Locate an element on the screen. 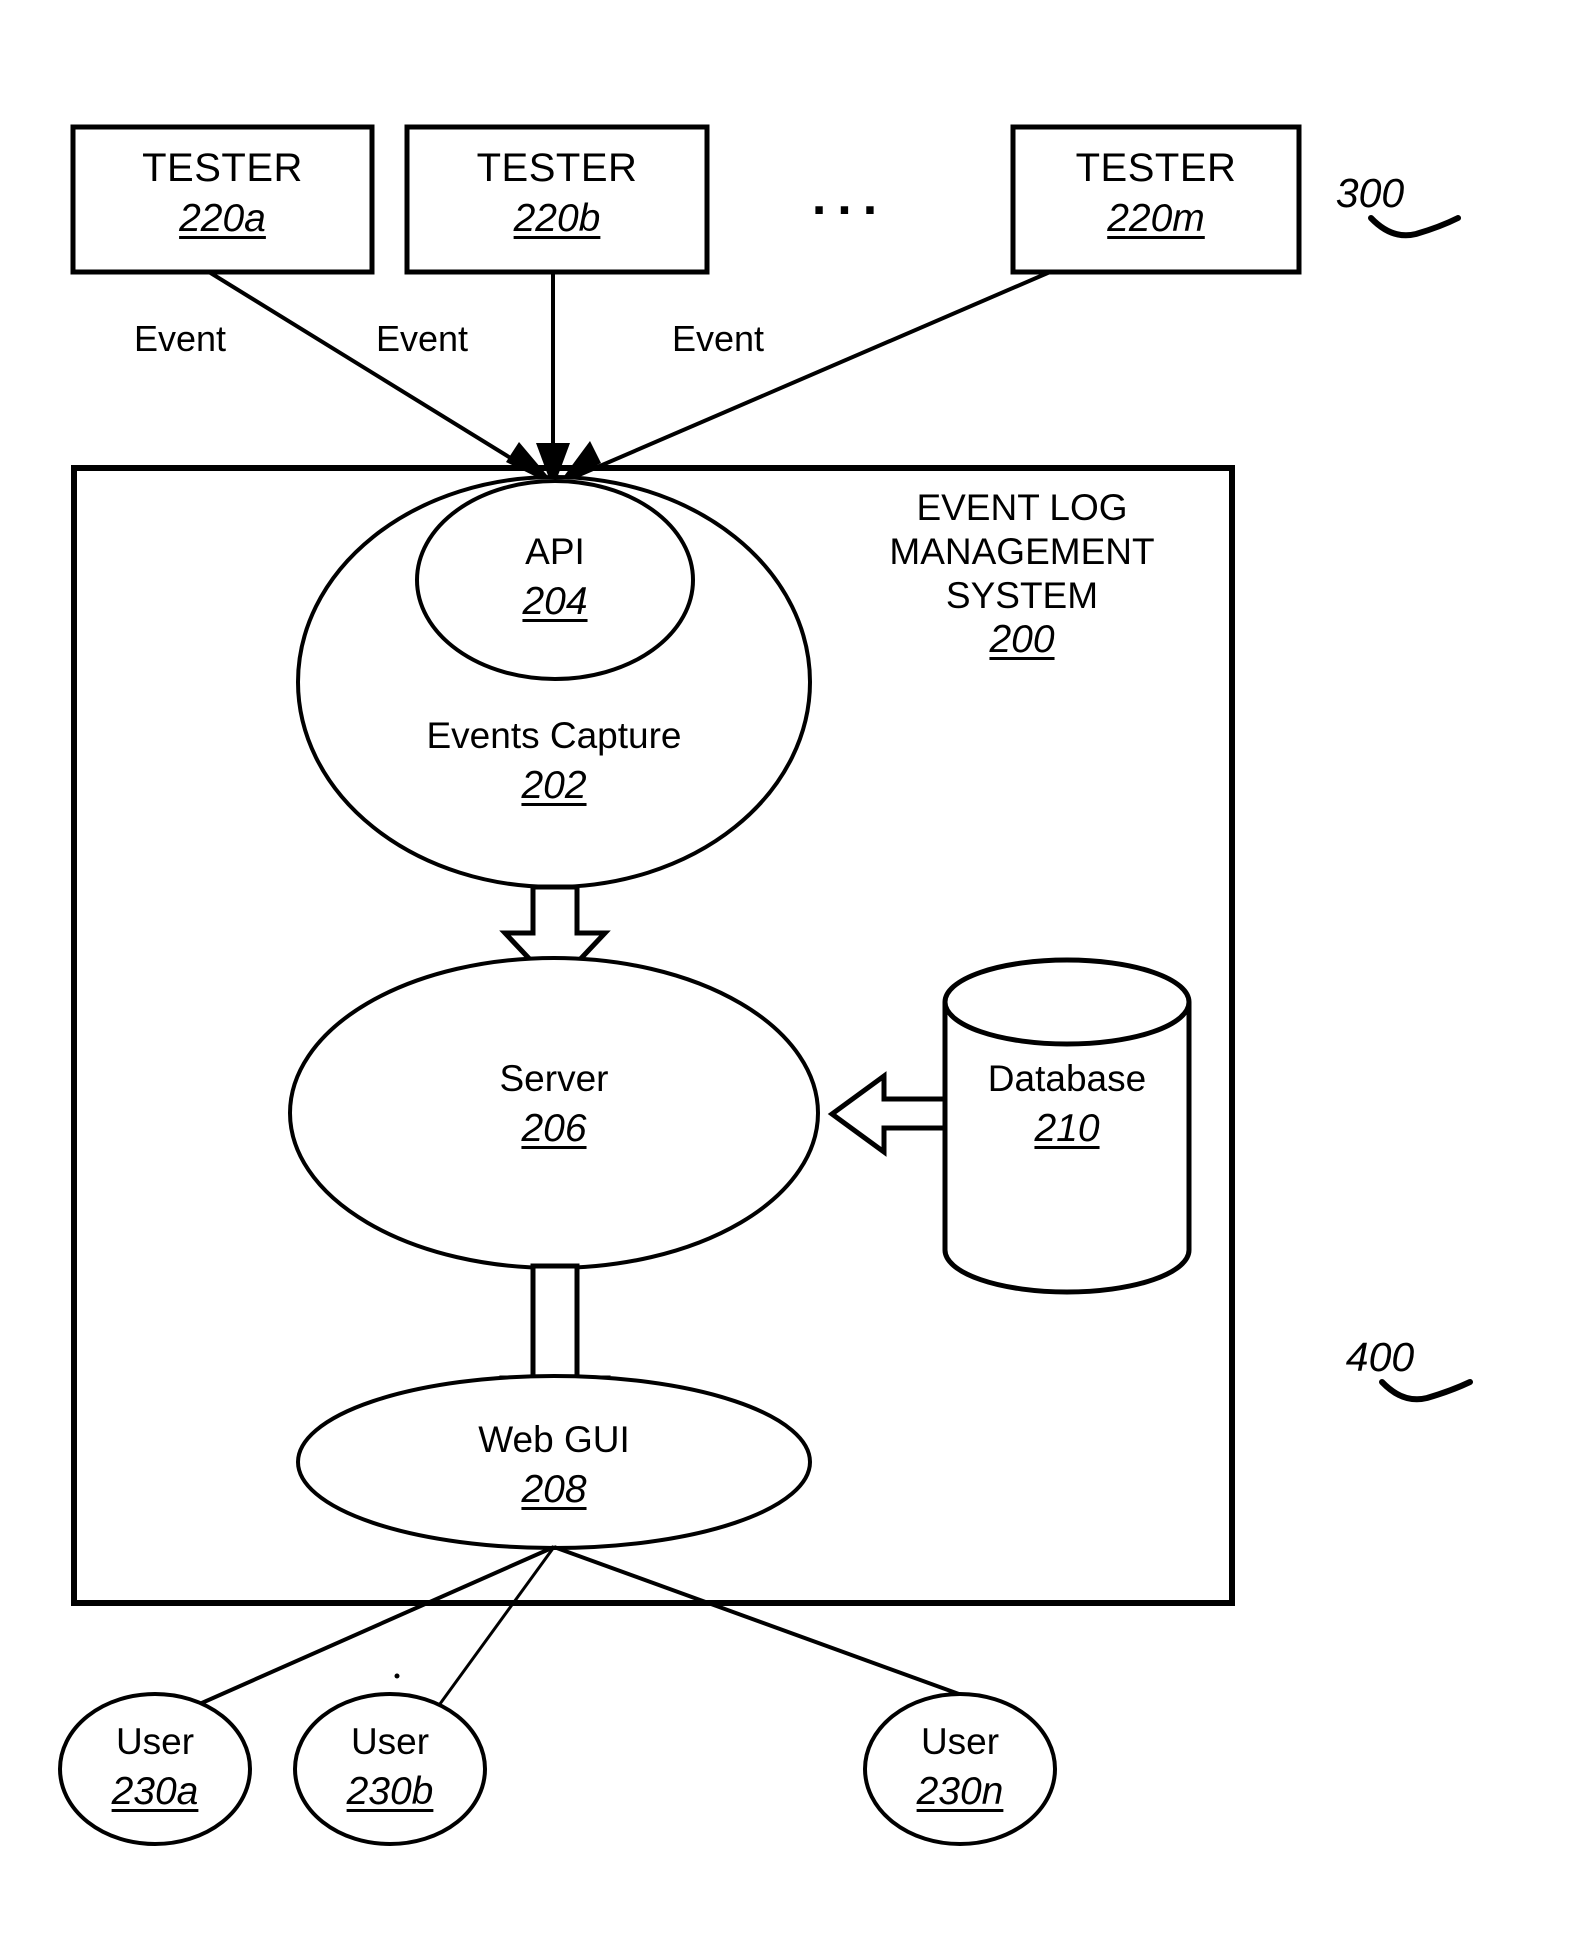 The width and height of the screenshot is (1592, 1957). user-ref-230a: 230a is located at coordinates (155, 1791).